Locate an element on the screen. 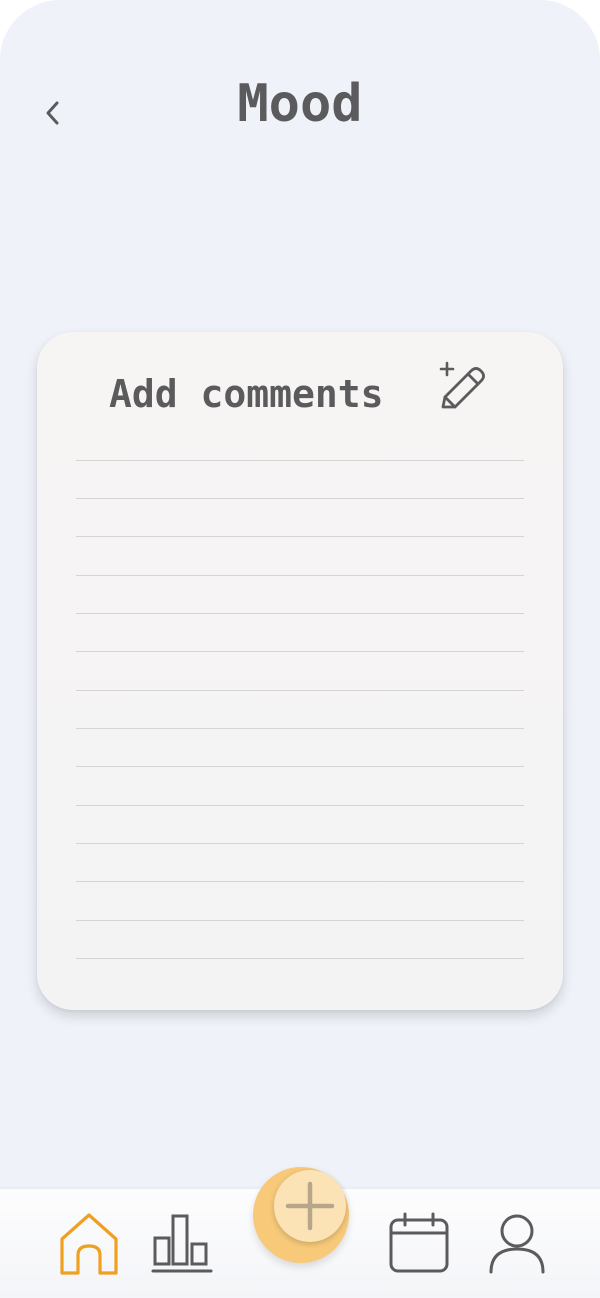  nav-stats is located at coordinates (182, 1243).